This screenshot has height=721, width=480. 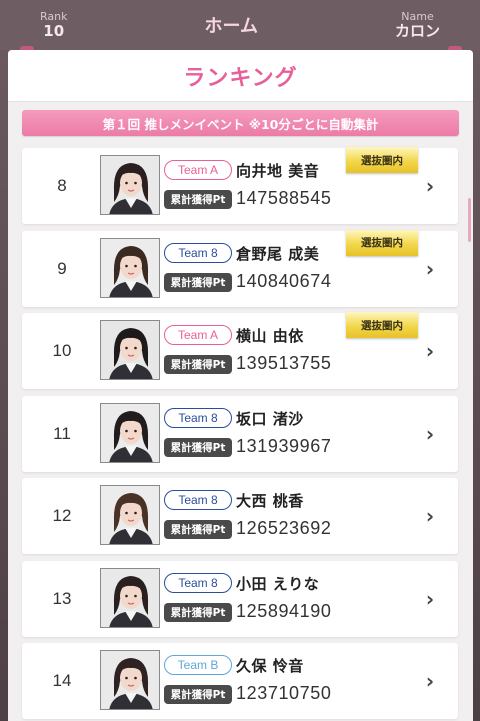 What do you see at coordinates (284, 528) in the screenshot?
I see `points-value: 126523692` at bounding box center [284, 528].